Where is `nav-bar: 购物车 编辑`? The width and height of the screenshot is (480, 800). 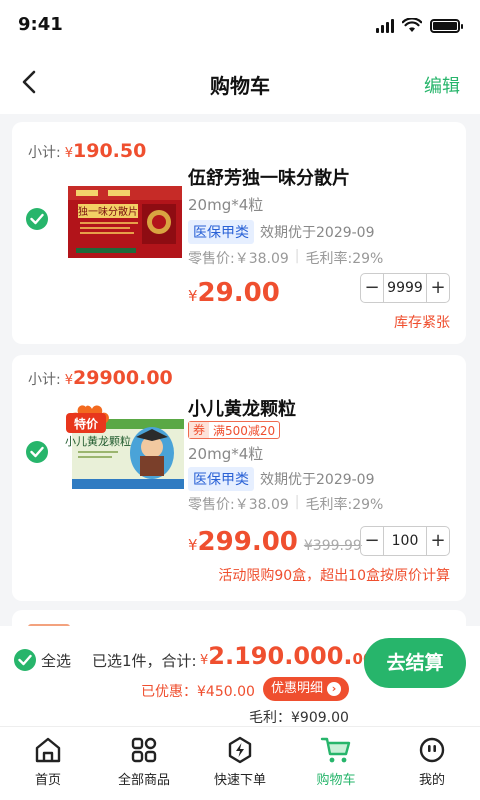 nav-bar: 购物车 编辑 is located at coordinates (240, 83).